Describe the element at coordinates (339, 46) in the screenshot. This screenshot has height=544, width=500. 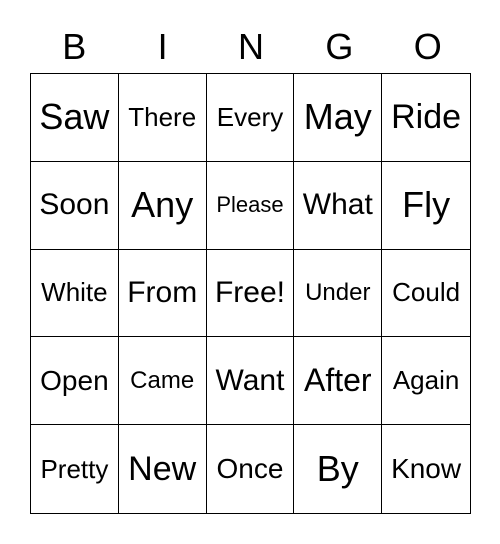
I see `header-letter-g: G` at that location.